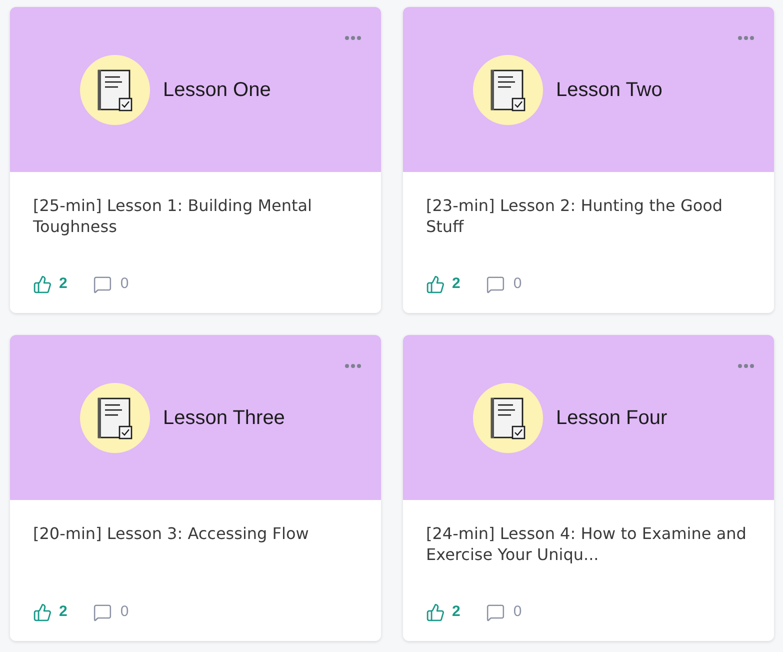 This screenshot has height=652, width=783. What do you see at coordinates (198, 216) in the screenshot?
I see `lesson-title-link: [25-min] Lesson 1: Building Mental Toughness` at bounding box center [198, 216].